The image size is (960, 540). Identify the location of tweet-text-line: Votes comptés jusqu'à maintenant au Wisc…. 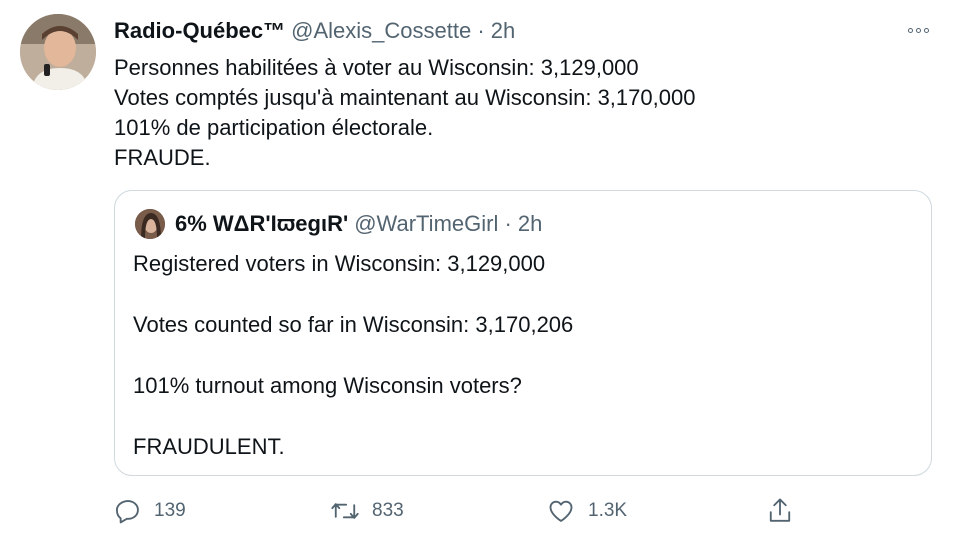
(405, 97).